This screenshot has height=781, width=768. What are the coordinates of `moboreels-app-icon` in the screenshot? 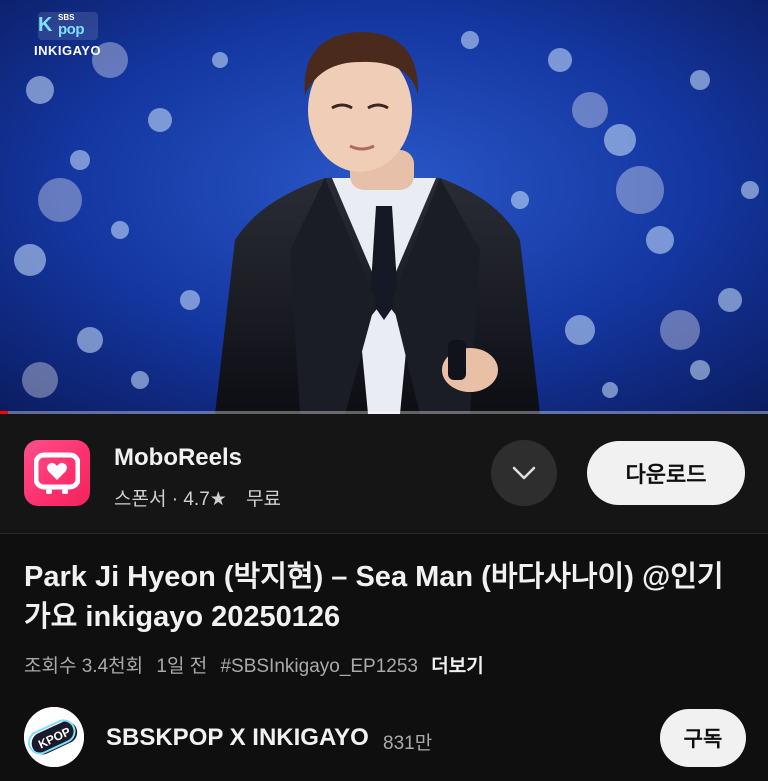 It's located at (57, 473).